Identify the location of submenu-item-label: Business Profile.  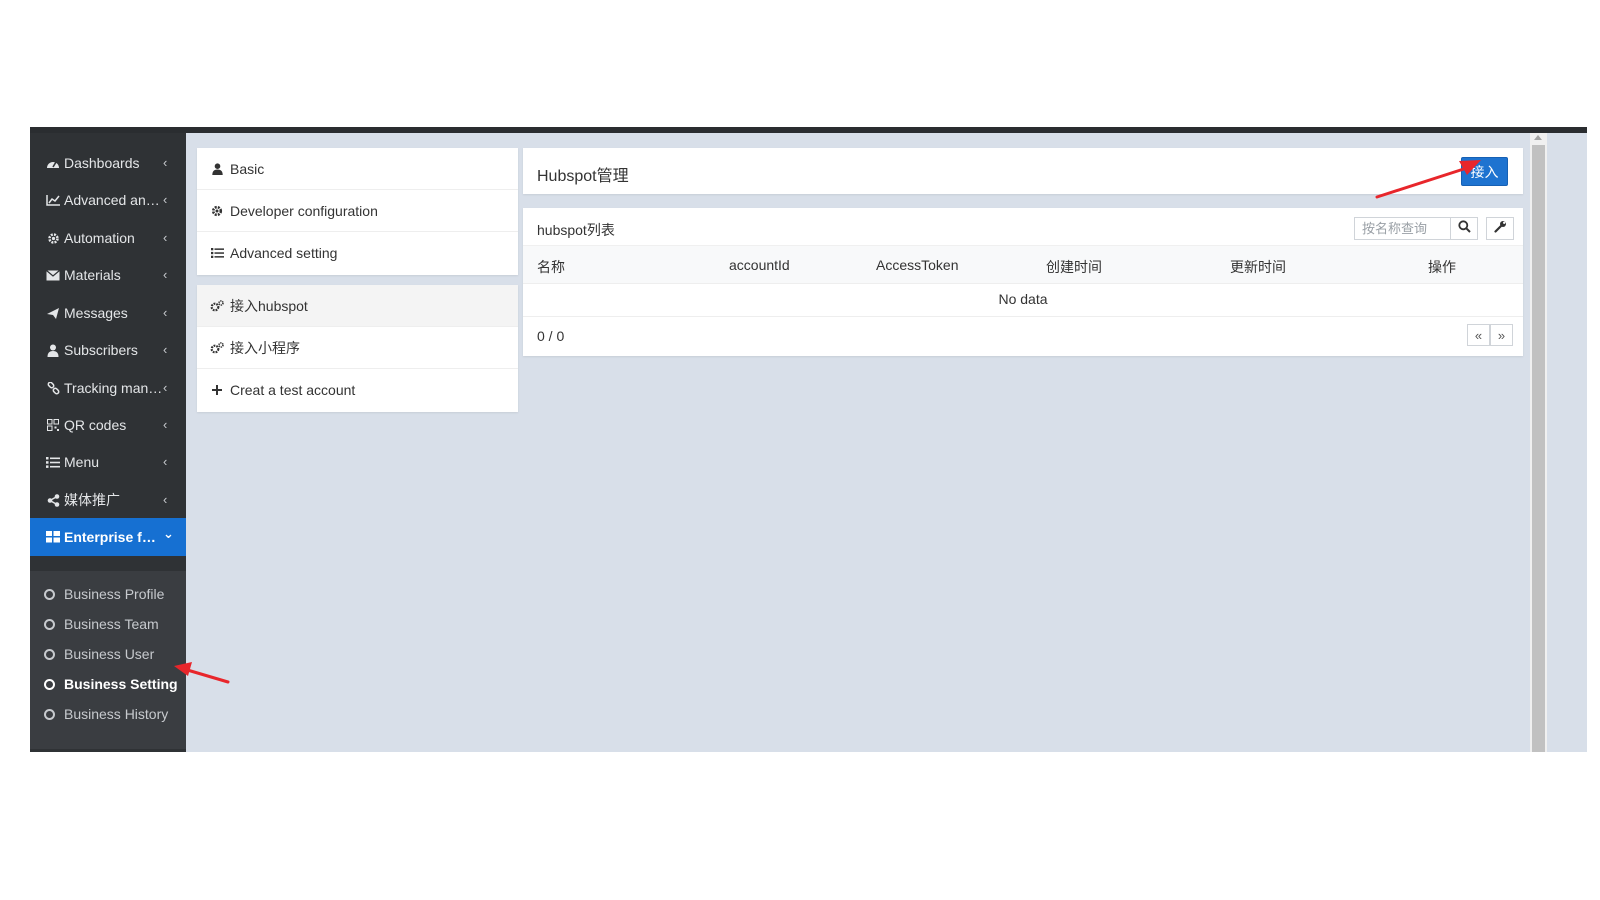
(114, 594).